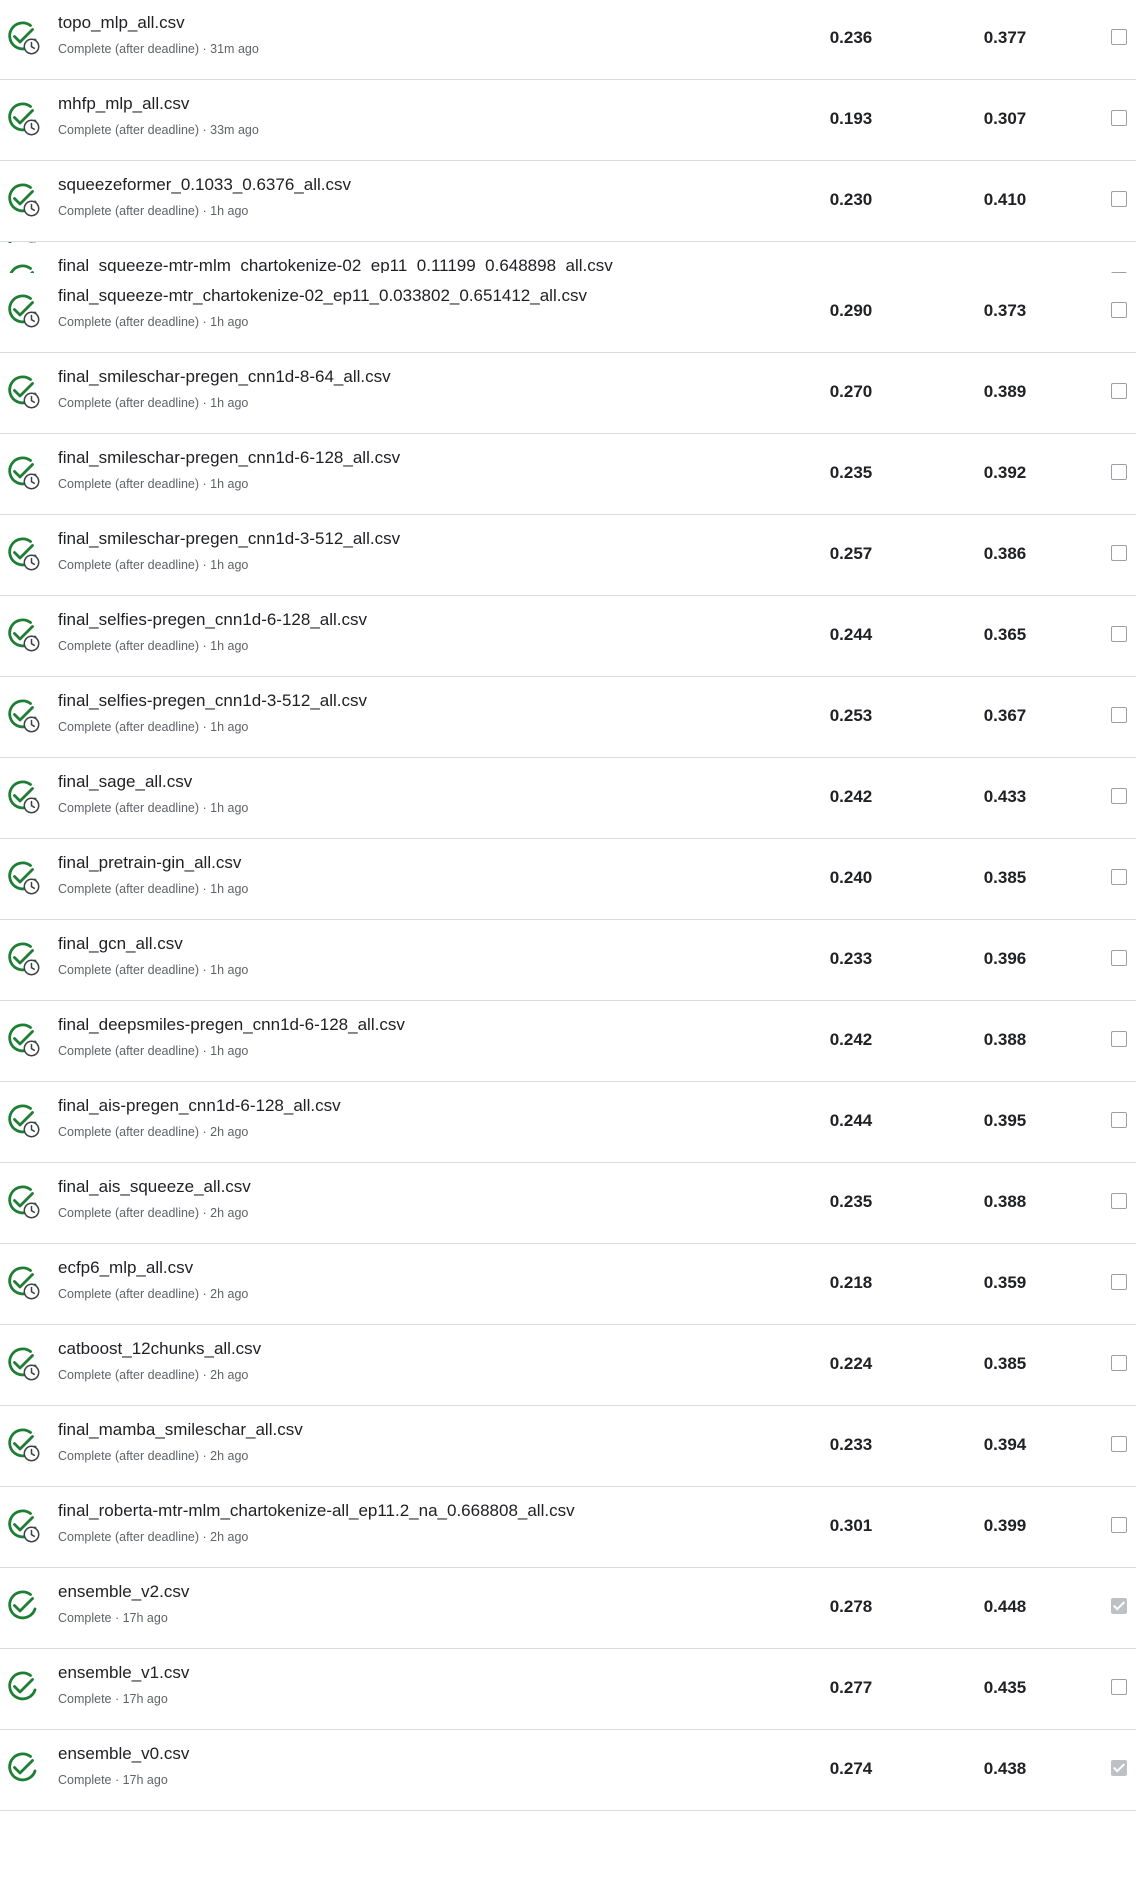 This screenshot has height=1879, width=1136. What do you see at coordinates (851, 1201) in the screenshot?
I see `private-score: 0.235` at bounding box center [851, 1201].